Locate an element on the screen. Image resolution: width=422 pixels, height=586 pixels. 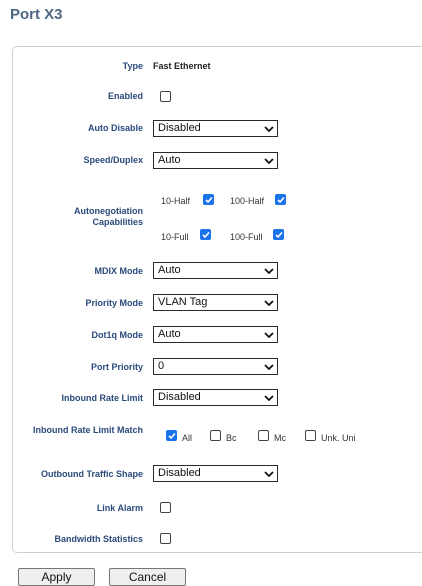
type-value: Fast Ethernet is located at coordinates (182, 66).